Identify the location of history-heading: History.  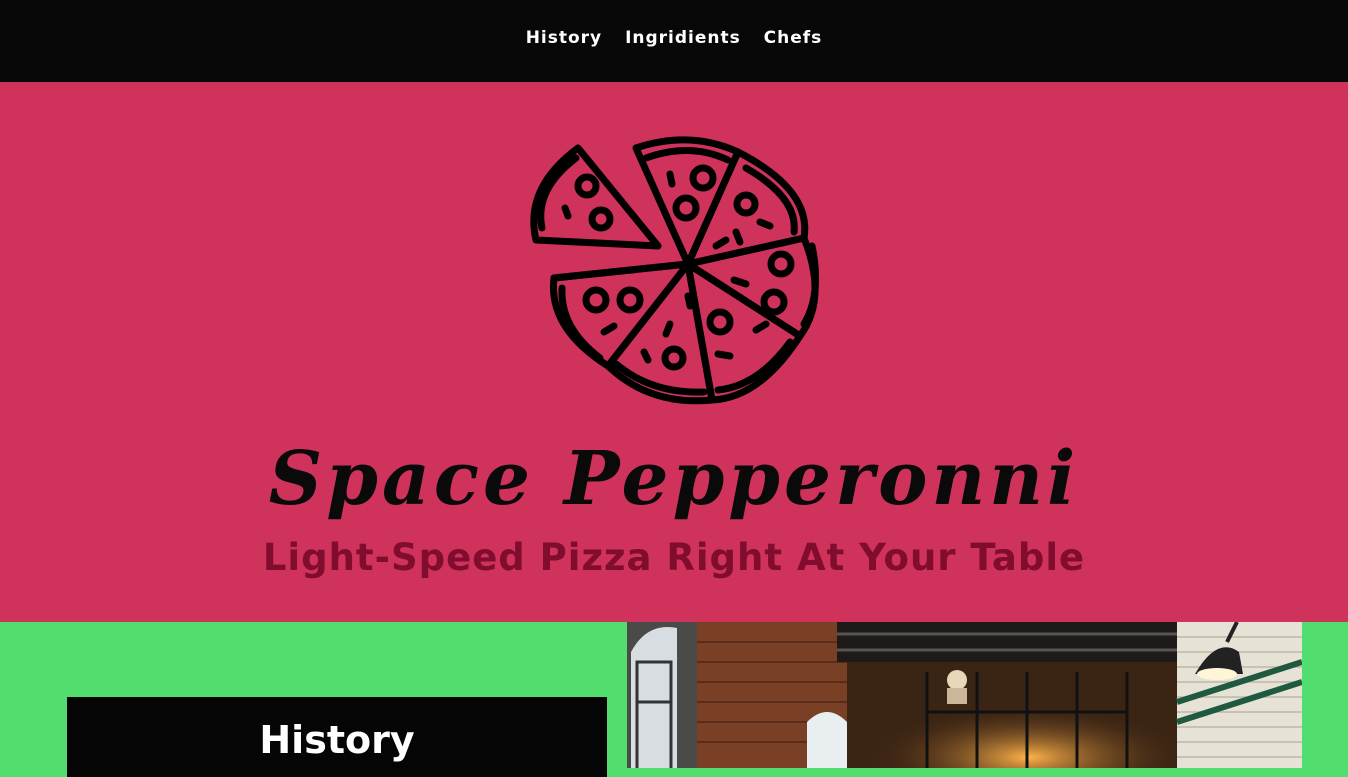
(337, 740).